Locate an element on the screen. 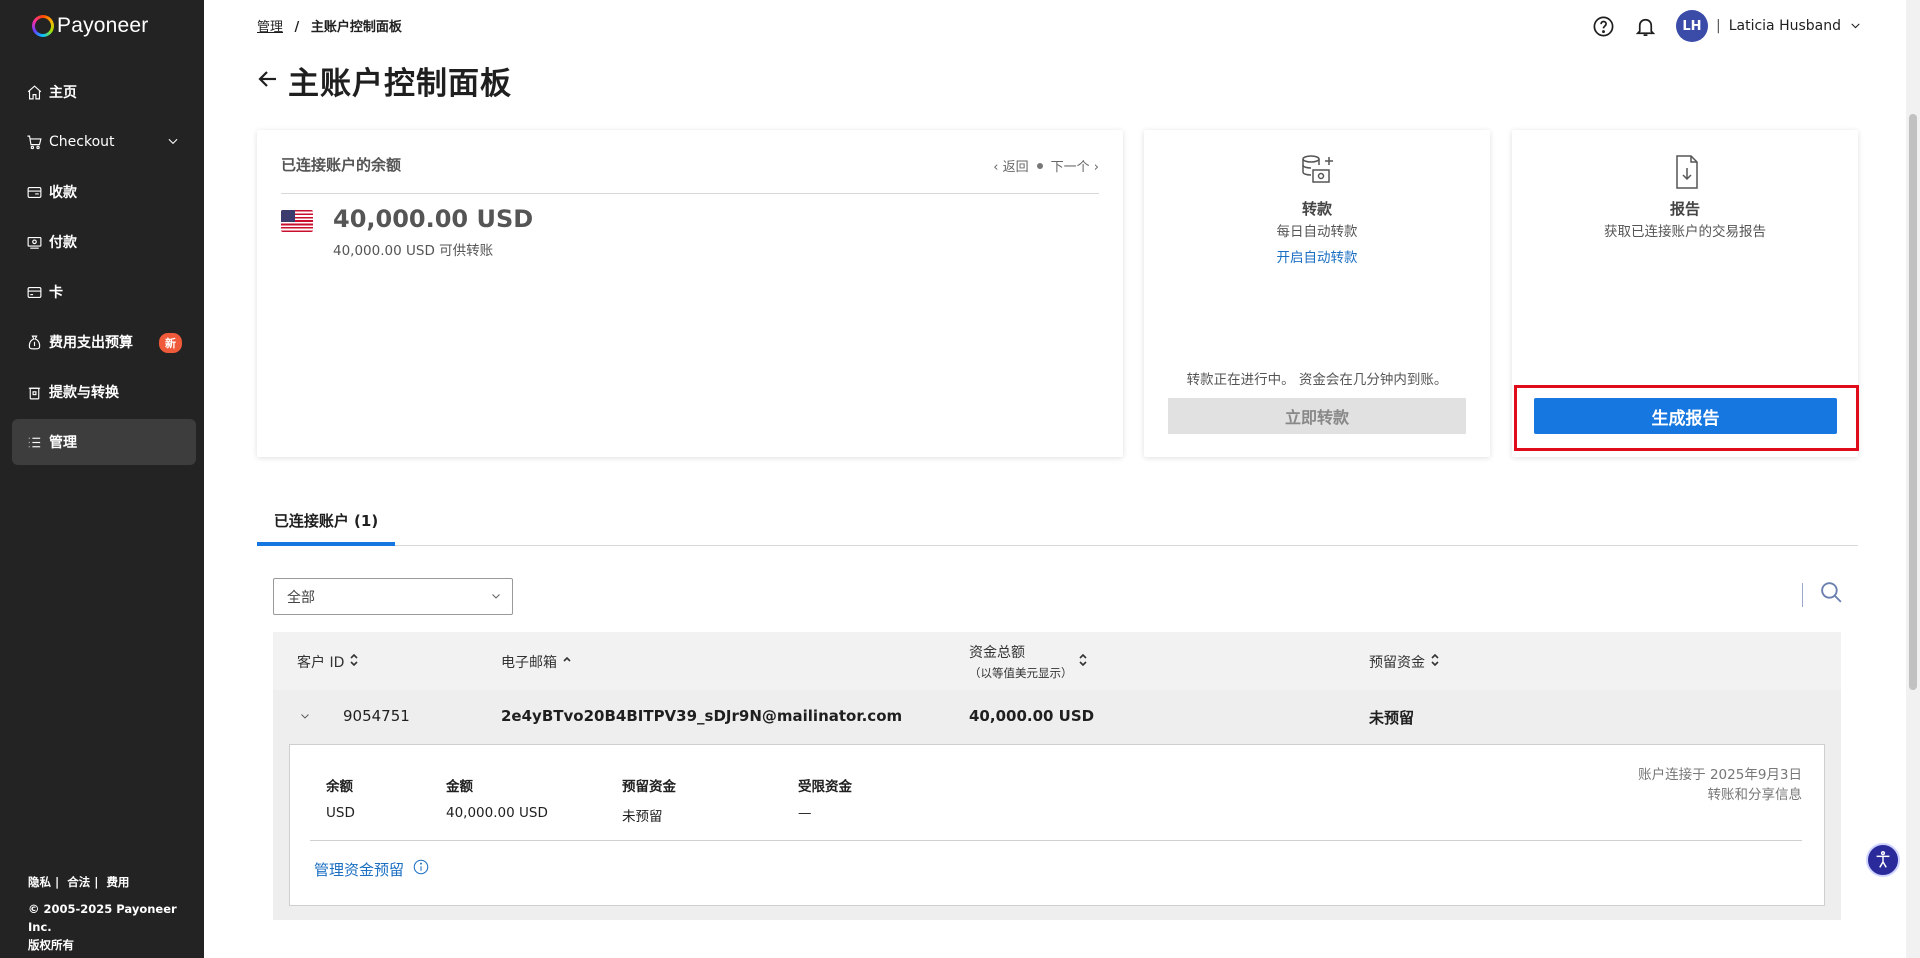 The height and width of the screenshot is (958, 1920). info-icon is located at coordinates (421, 869).